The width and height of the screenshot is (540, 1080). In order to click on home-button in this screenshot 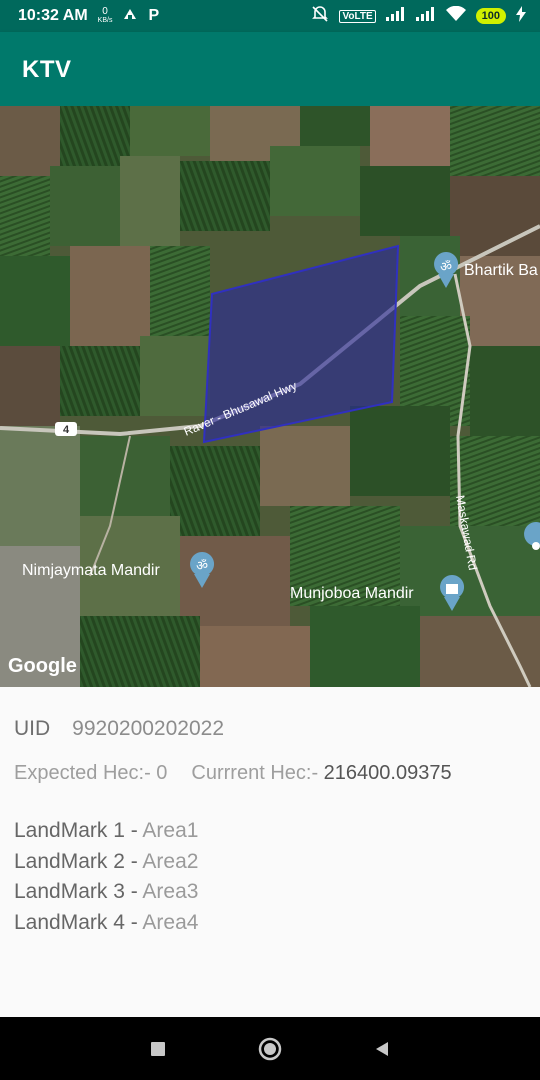, I will do `click(270, 1048)`.